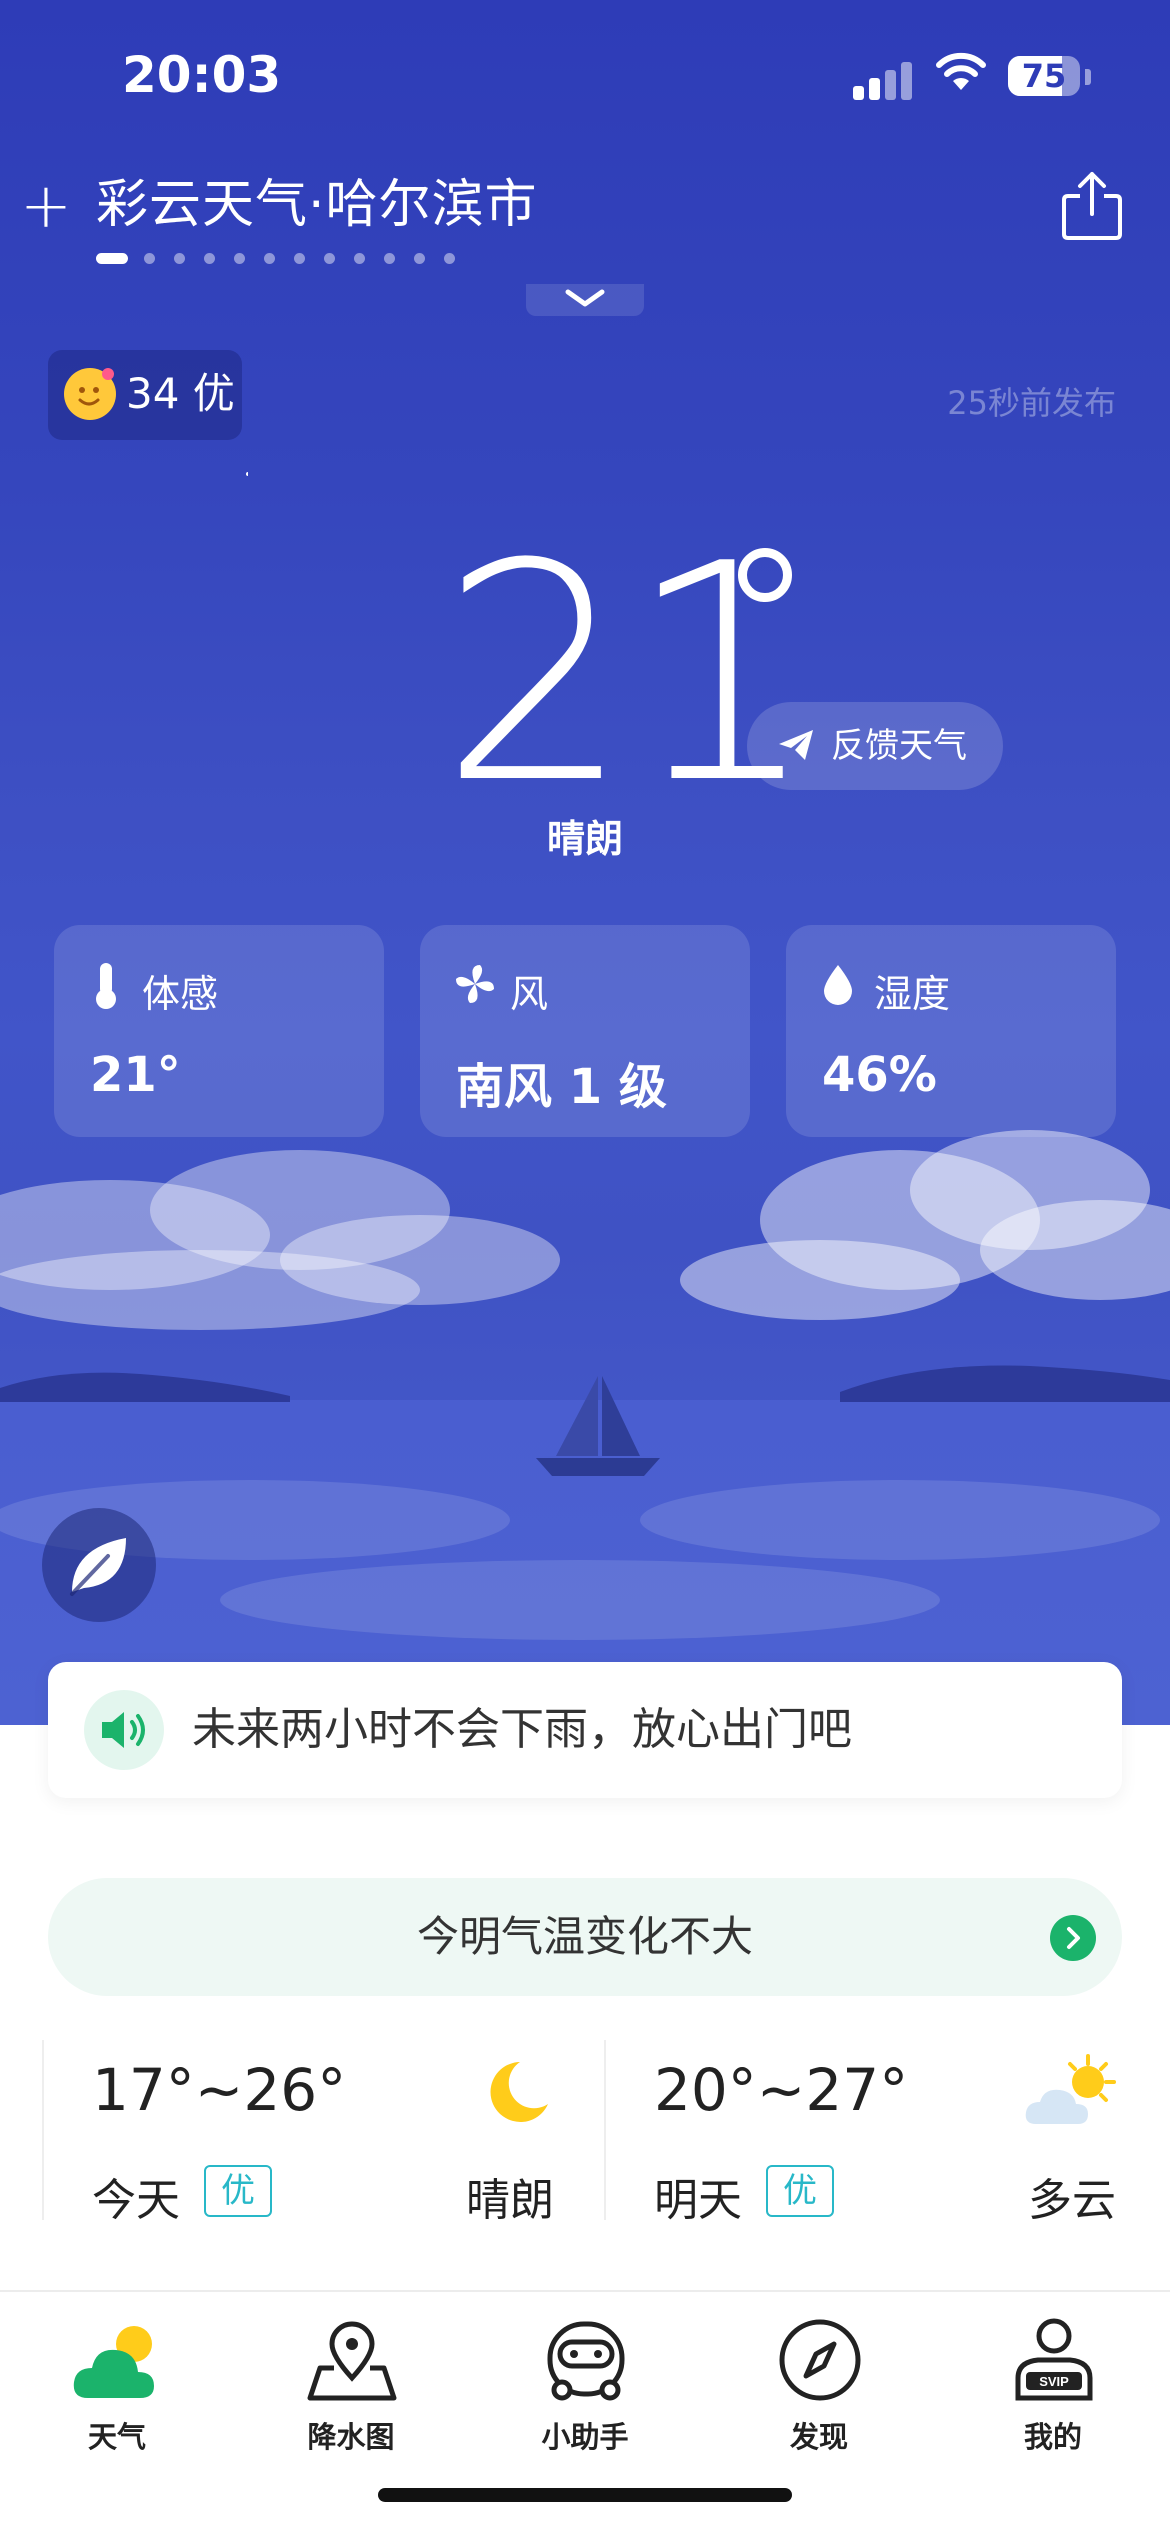  What do you see at coordinates (1031, 403) in the screenshot?
I see `publish-time: 25秒前发布` at bounding box center [1031, 403].